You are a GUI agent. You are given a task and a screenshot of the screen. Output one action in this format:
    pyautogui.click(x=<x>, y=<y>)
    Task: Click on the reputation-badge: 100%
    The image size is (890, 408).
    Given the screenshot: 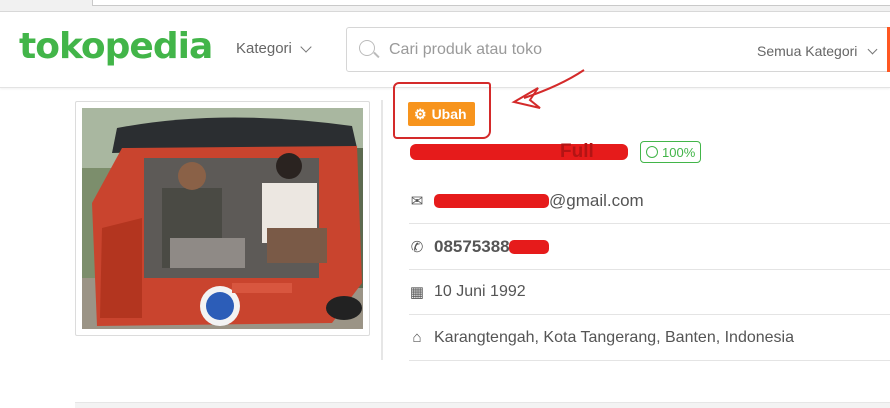 What is the action you would take?
    pyautogui.click(x=671, y=152)
    